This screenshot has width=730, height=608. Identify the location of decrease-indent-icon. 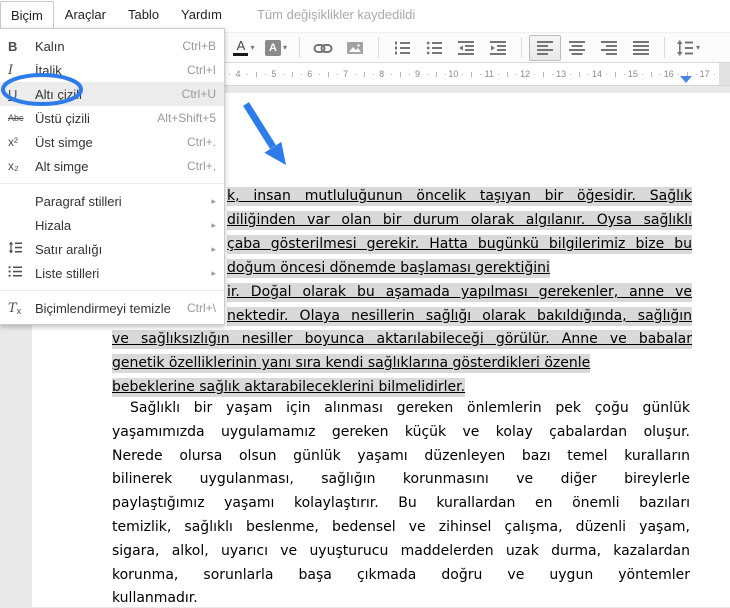
(466, 47).